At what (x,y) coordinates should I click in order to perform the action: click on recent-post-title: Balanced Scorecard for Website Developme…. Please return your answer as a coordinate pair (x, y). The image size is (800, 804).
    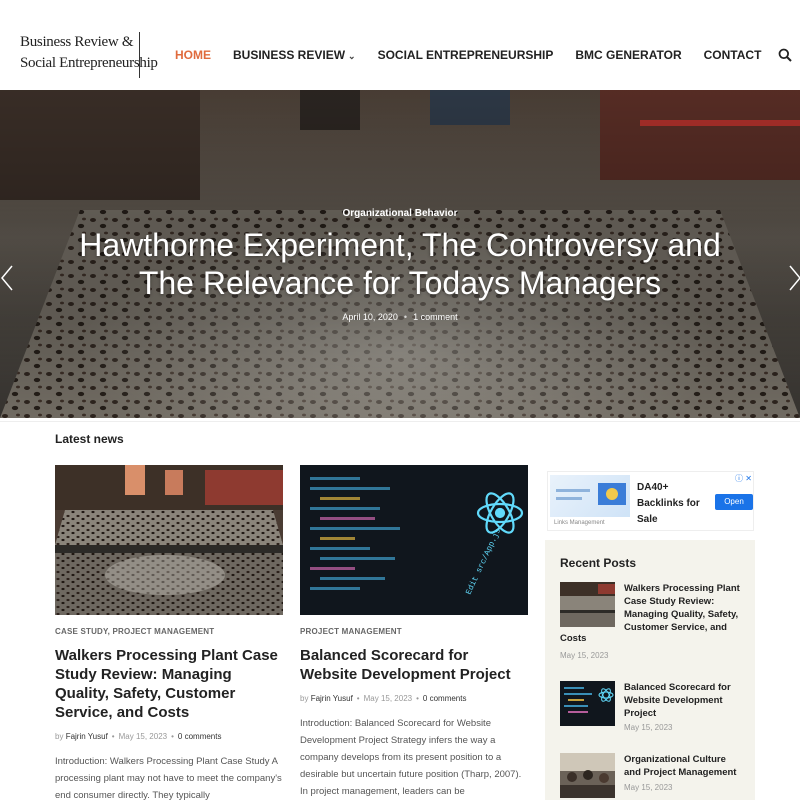
    Looking at the image, I should click on (684, 700).